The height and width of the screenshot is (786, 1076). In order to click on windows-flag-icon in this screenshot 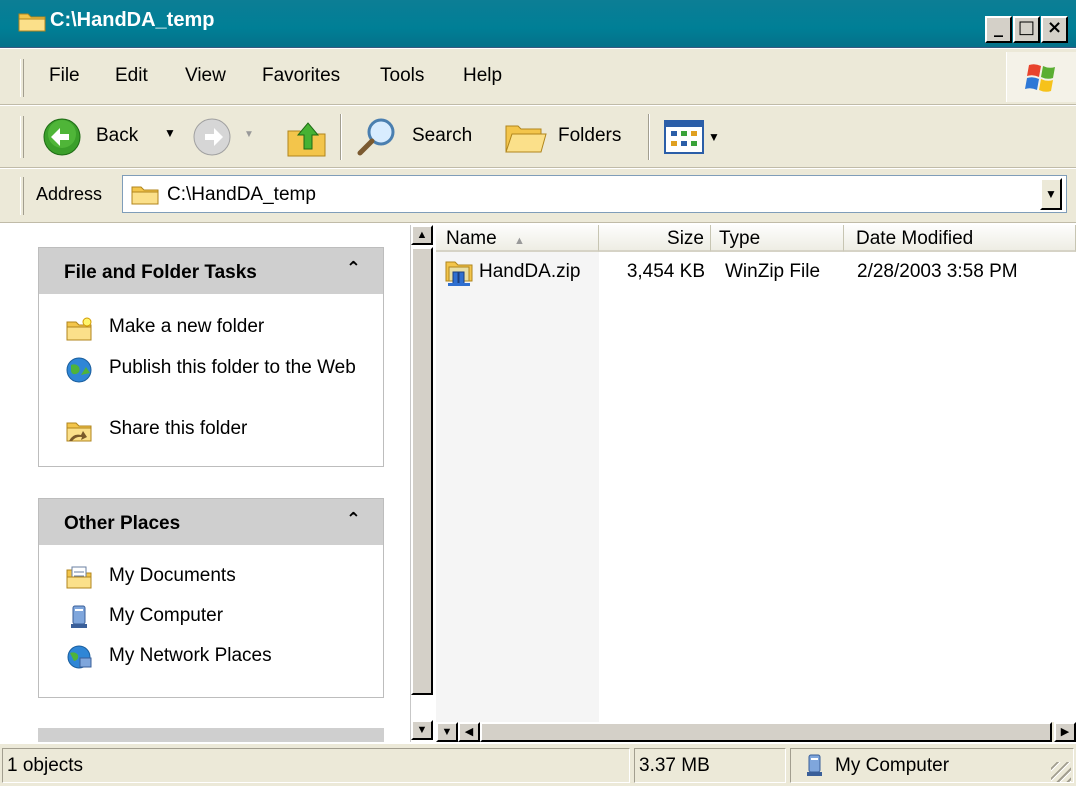, I will do `click(1040, 78)`.